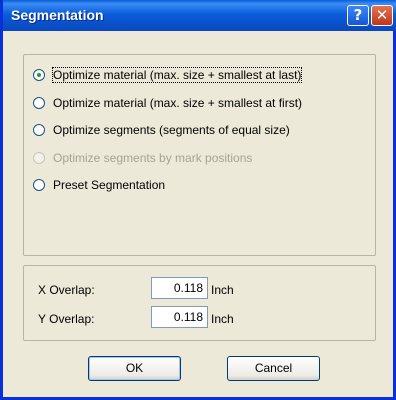 Image resolution: width=396 pixels, height=400 pixels. I want to click on option-label: Optimize segments by mark positions, so click(153, 158).